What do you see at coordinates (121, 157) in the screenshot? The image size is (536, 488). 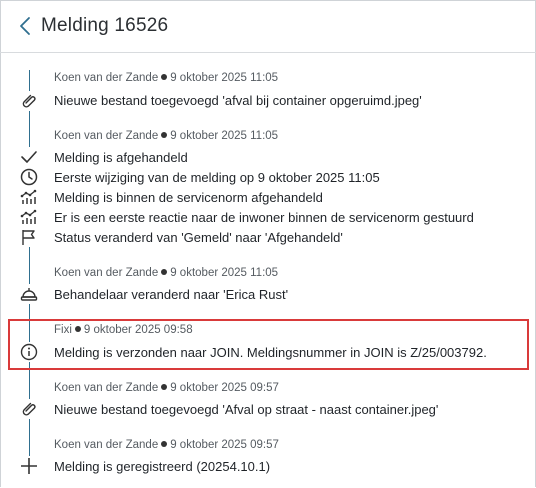 I see `entry-text: Melding is afgehandeld` at bounding box center [121, 157].